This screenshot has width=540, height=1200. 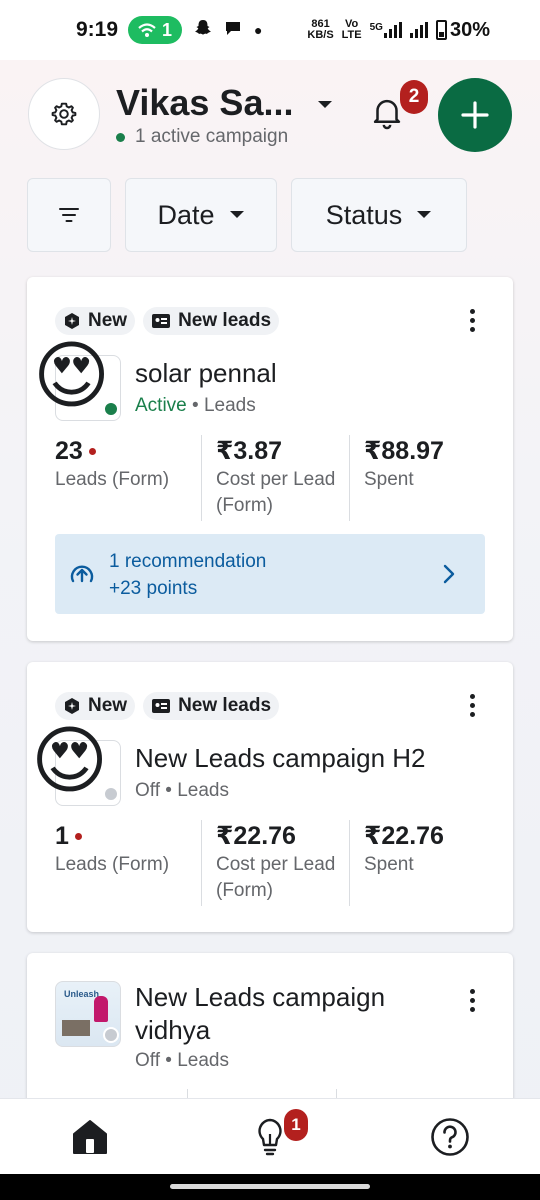 What do you see at coordinates (124, 836) in the screenshot?
I see `metric-value: 1` at bounding box center [124, 836].